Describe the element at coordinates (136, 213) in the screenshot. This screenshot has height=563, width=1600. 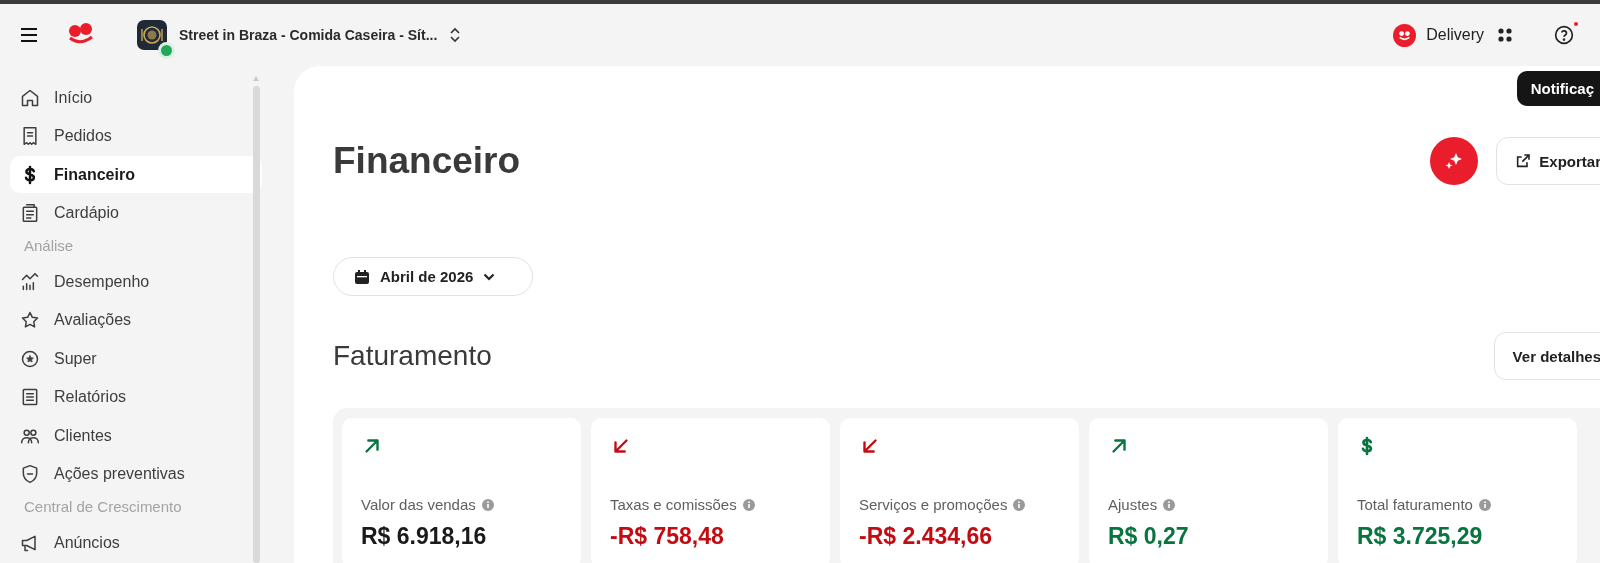
I see `sidebar-item: Cardápio` at that location.